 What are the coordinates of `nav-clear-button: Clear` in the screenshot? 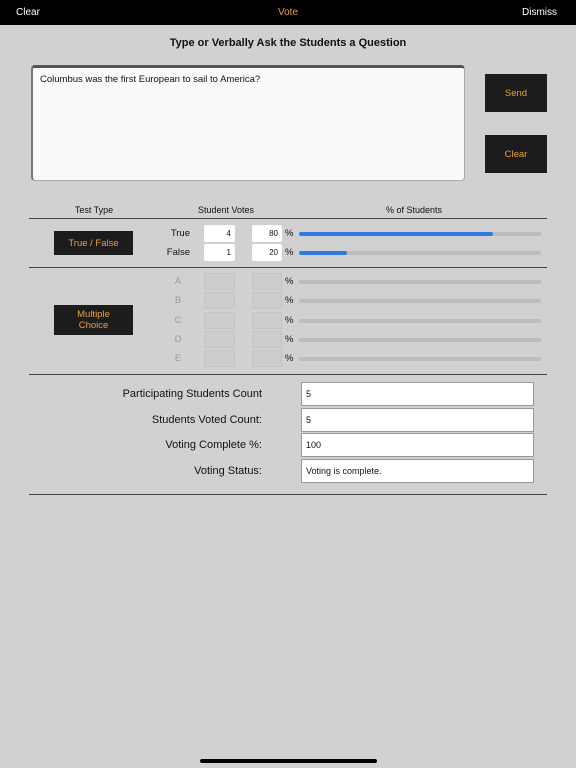 It's located at (28, 12).